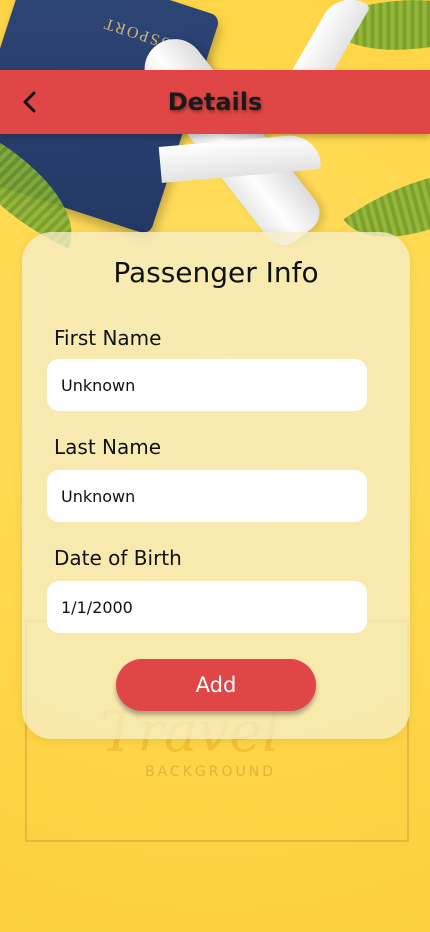 This screenshot has width=430, height=932. I want to click on back-button, so click(30, 102).